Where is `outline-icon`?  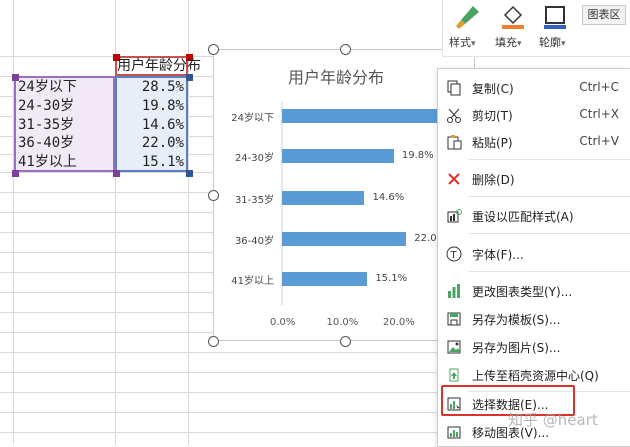
outline-icon is located at coordinates (555, 17).